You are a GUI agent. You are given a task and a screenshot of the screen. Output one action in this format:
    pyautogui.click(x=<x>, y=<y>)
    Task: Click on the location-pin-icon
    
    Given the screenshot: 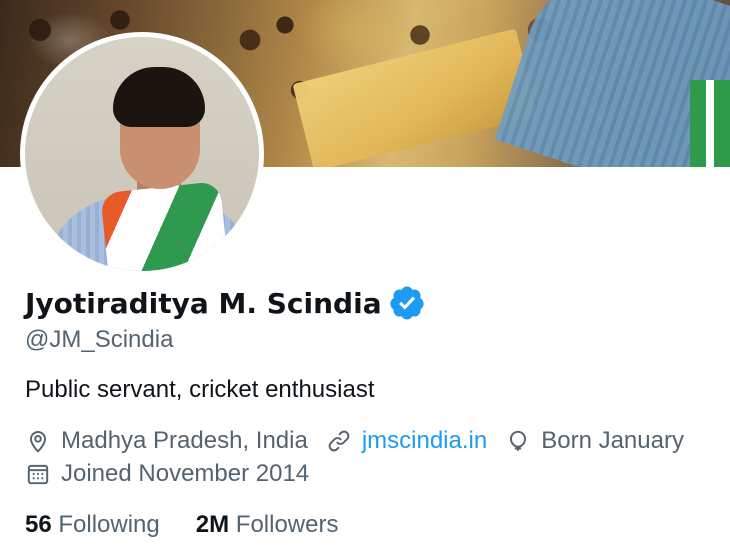 What is the action you would take?
    pyautogui.click(x=38, y=442)
    